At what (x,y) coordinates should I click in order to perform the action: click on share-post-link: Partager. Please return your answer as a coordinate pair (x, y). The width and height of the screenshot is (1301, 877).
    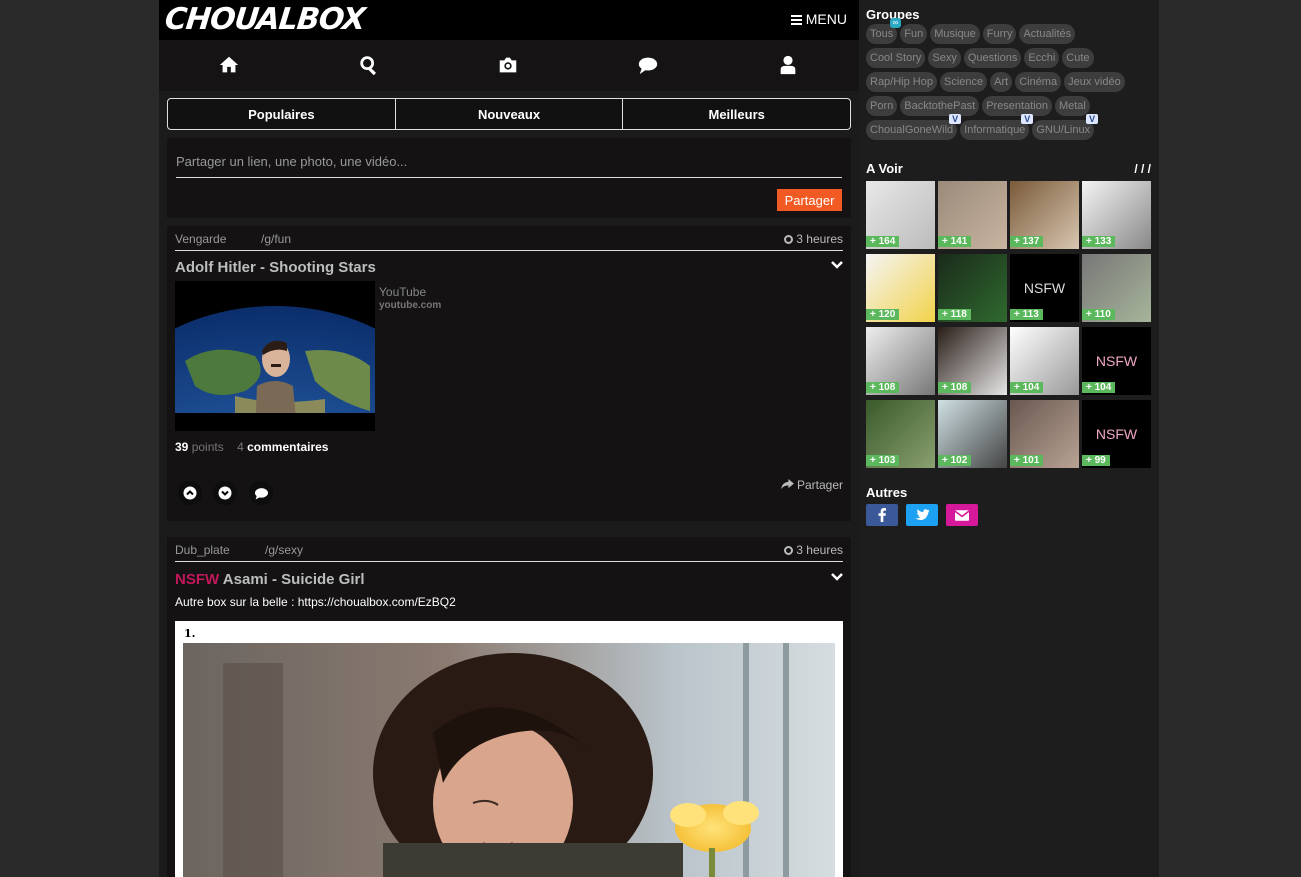
    Looking at the image, I should click on (811, 485).